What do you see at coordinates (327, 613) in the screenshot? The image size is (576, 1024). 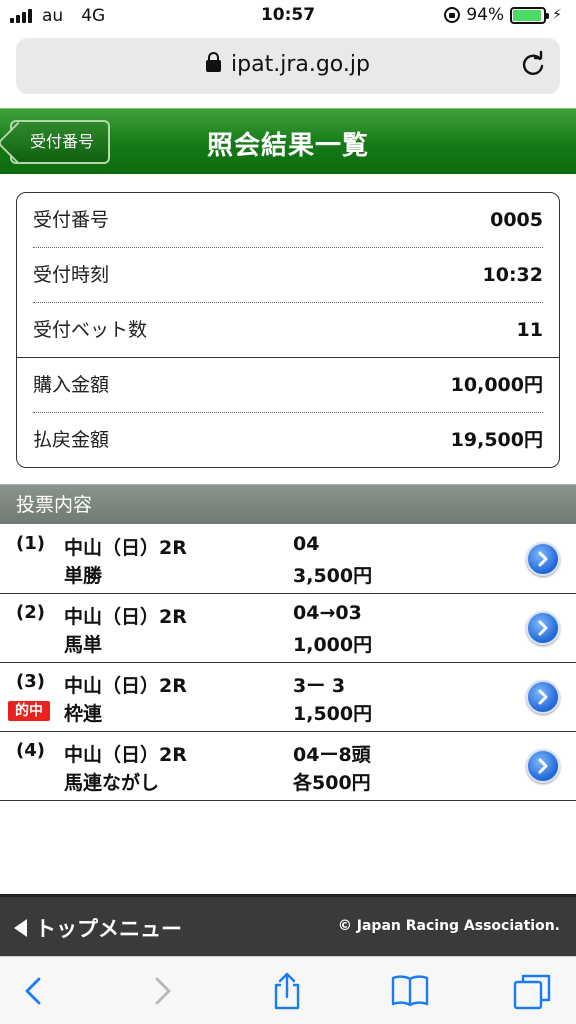 I see `bet-combination: 04→03` at bounding box center [327, 613].